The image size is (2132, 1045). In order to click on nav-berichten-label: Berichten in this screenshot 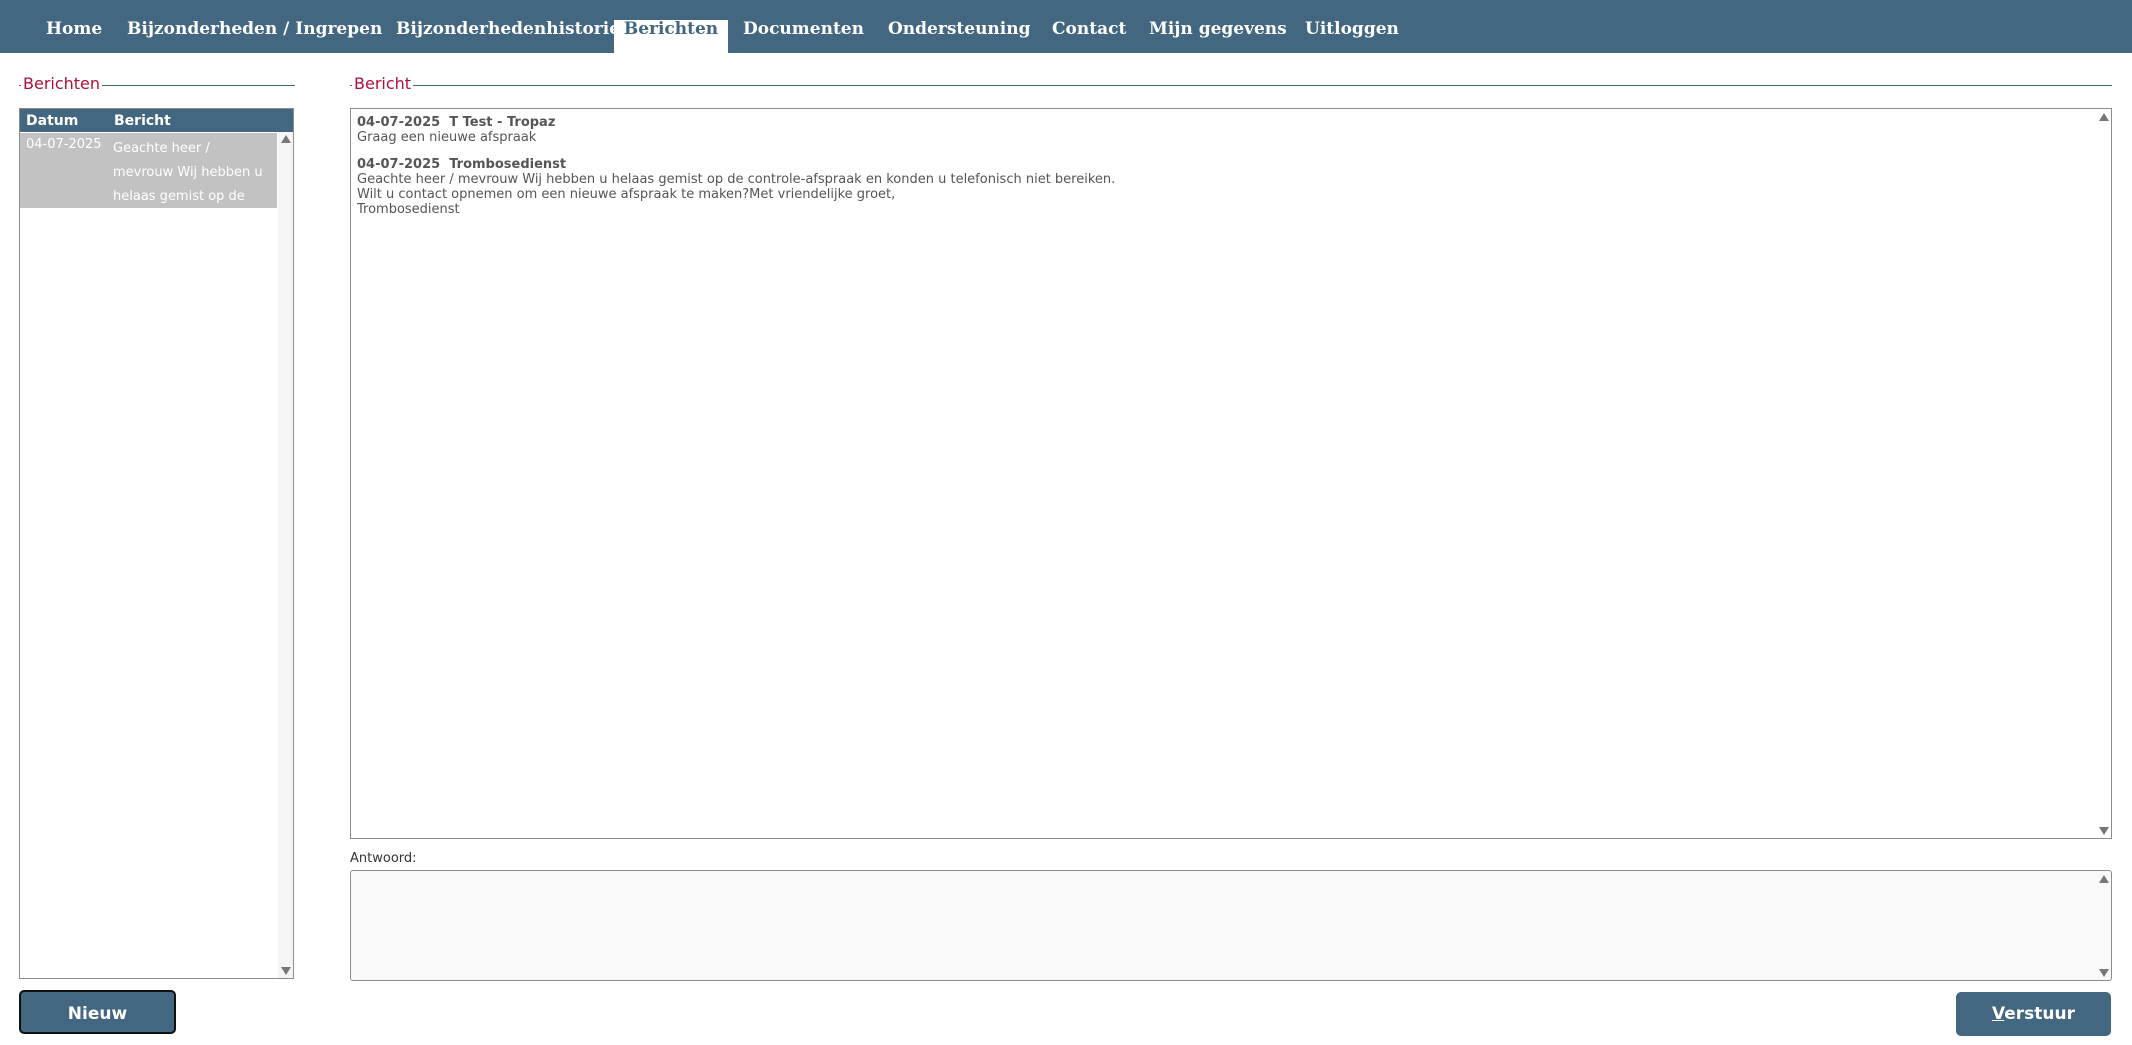, I will do `click(671, 29)`.